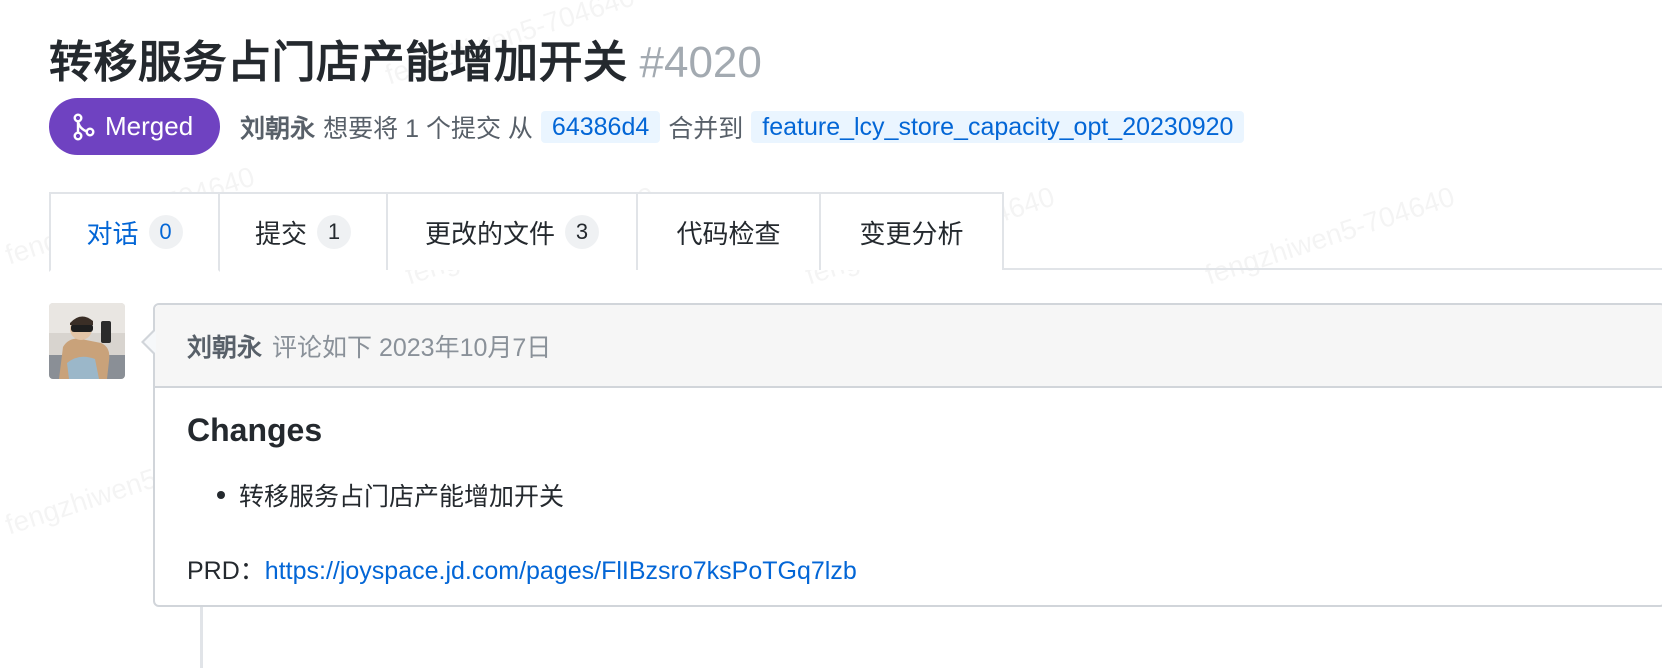 The image size is (1662, 668). Describe the element at coordinates (338, 62) in the screenshot. I see `pr-title: 转移服务占门店产能增加开关` at that location.